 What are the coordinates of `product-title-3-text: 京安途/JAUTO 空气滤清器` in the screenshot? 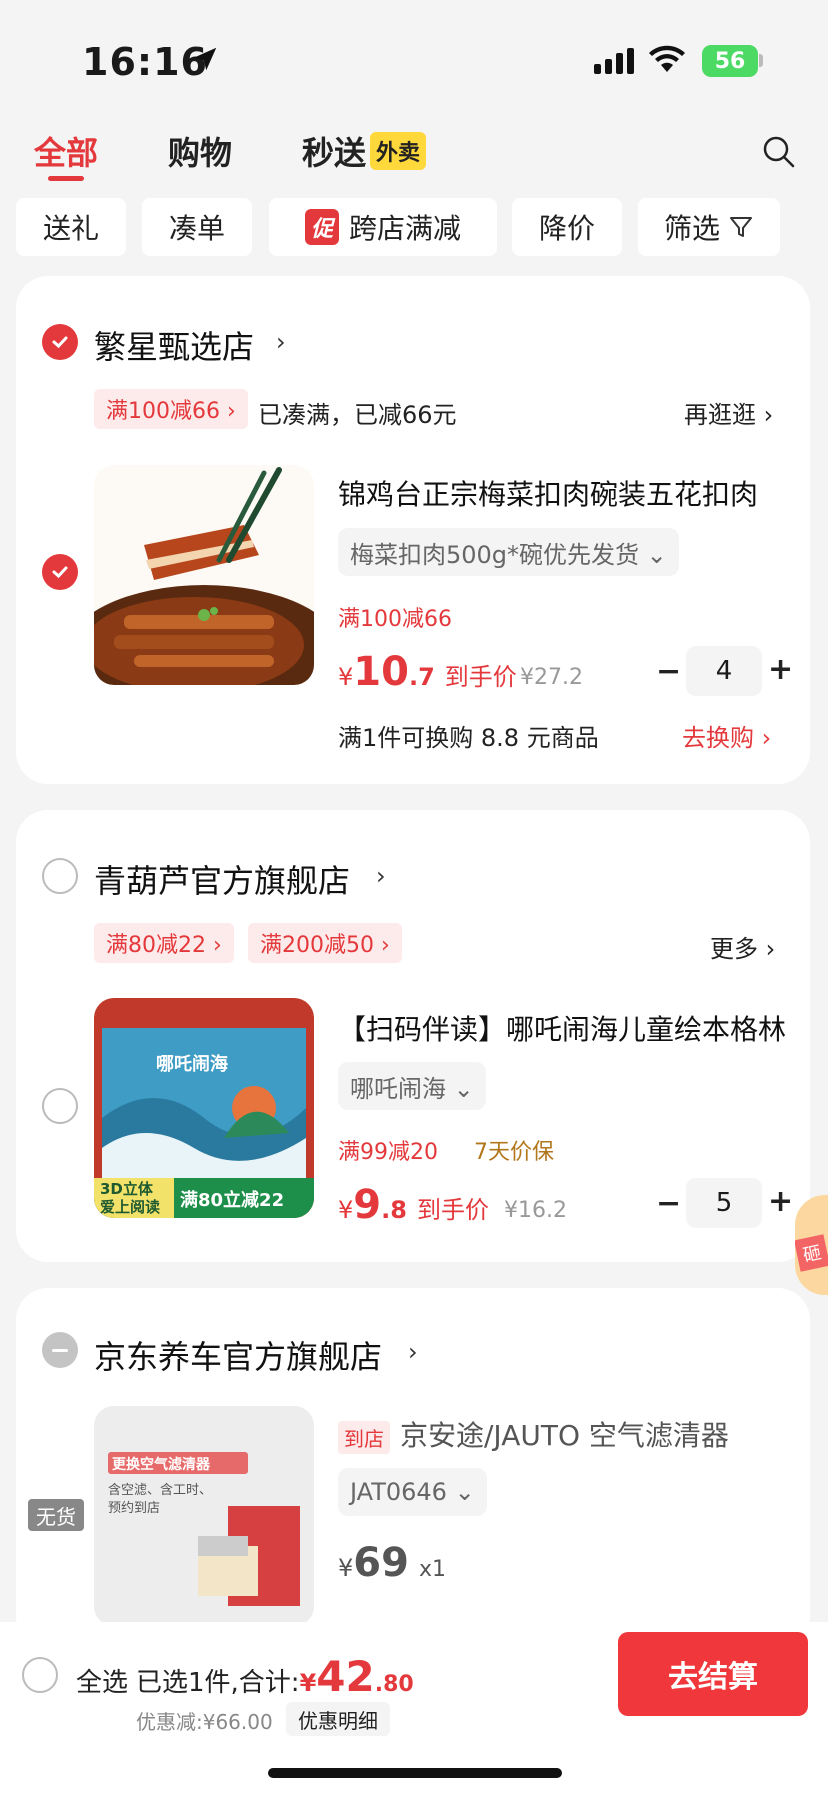 It's located at (564, 1435).